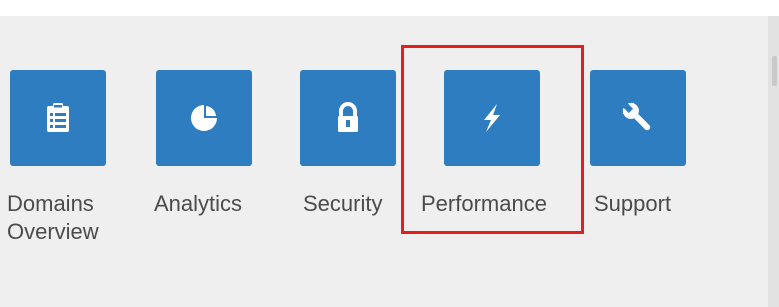 The width and height of the screenshot is (779, 307). Describe the element at coordinates (53, 231) in the screenshot. I see `domains-overview-label-line2: Overview` at that location.